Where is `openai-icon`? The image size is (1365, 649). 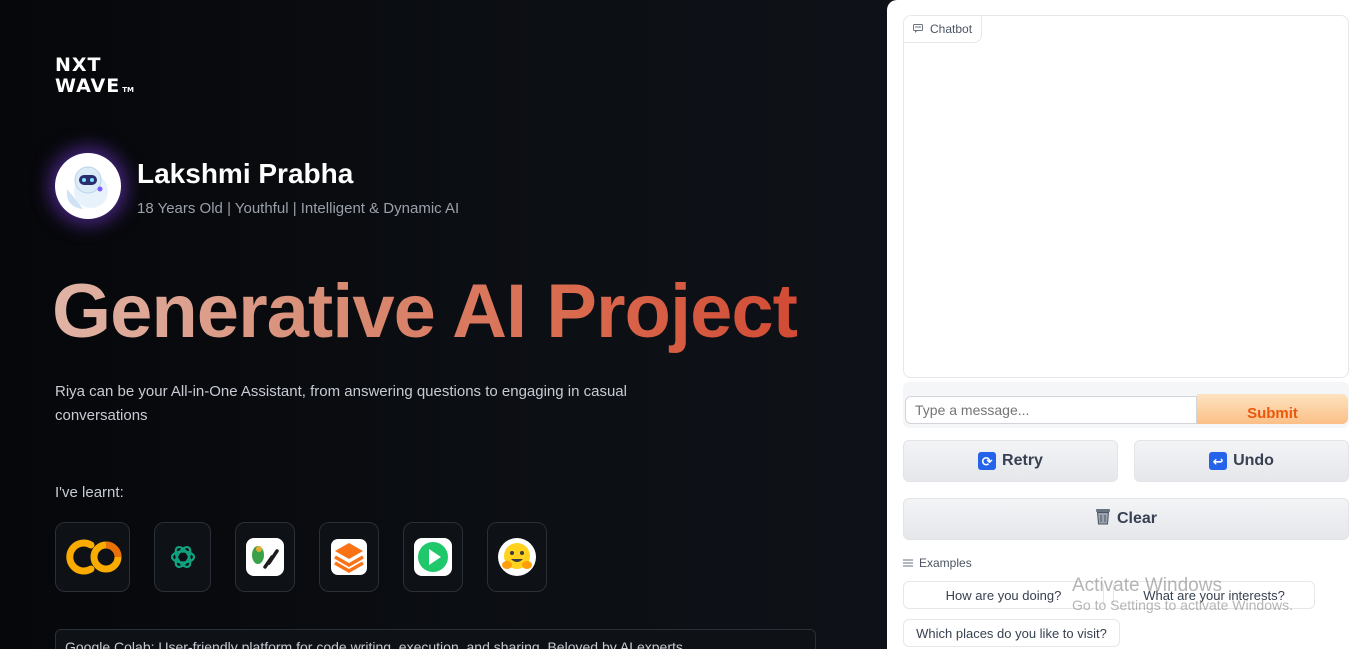 openai-icon is located at coordinates (182, 557).